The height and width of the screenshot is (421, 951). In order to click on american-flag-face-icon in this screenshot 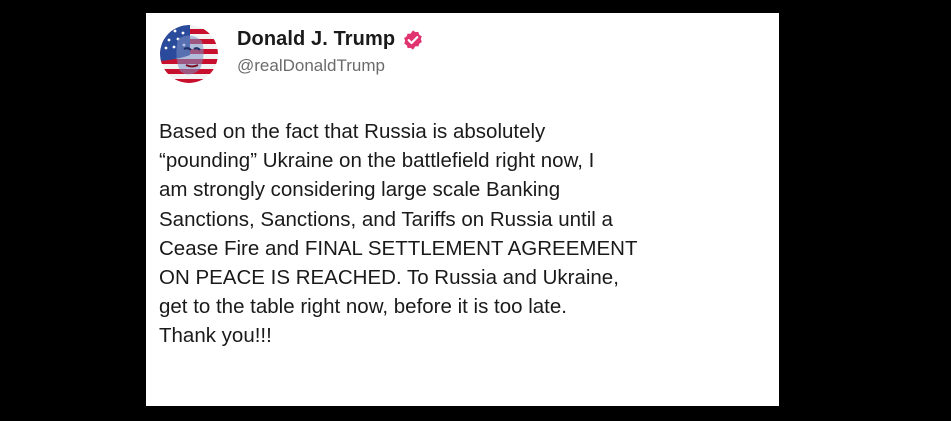, I will do `click(189, 54)`.